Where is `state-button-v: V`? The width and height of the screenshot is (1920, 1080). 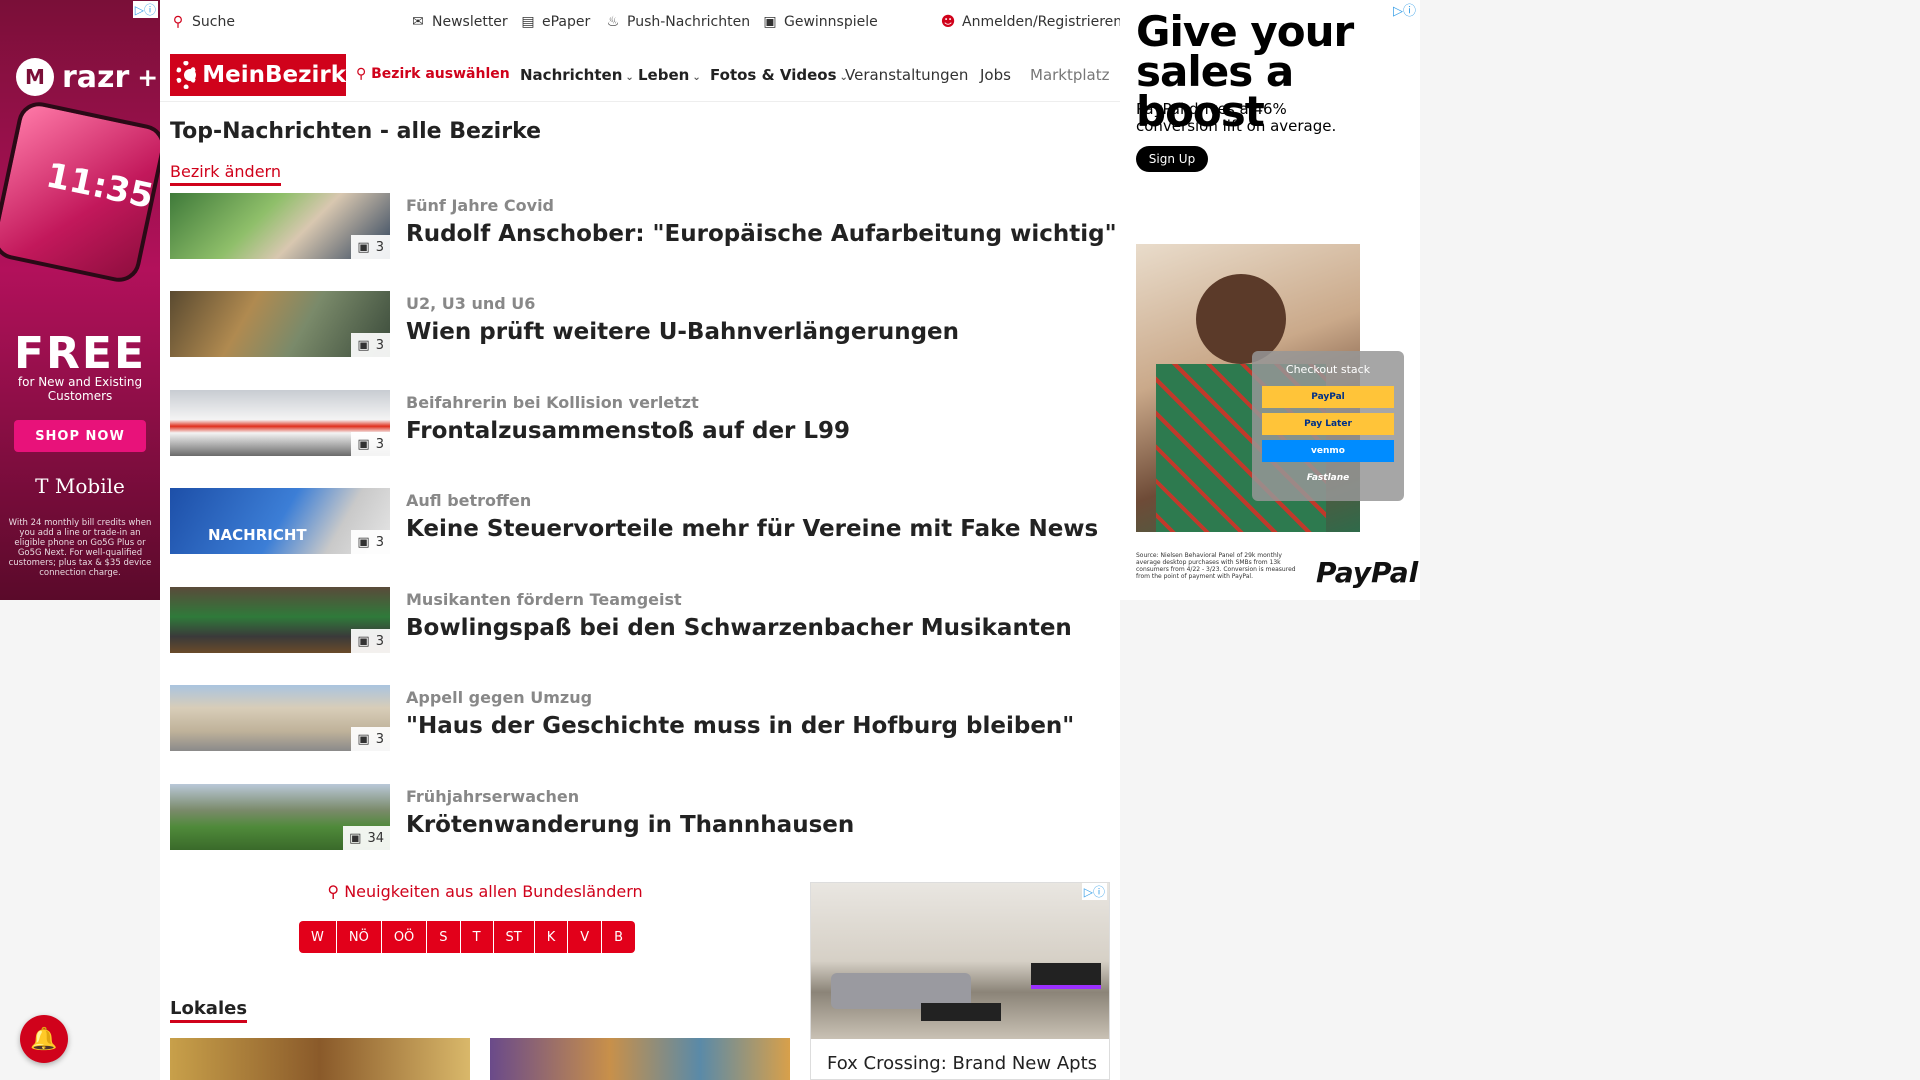
state-button-v: V is located at coordinates (585, 937).